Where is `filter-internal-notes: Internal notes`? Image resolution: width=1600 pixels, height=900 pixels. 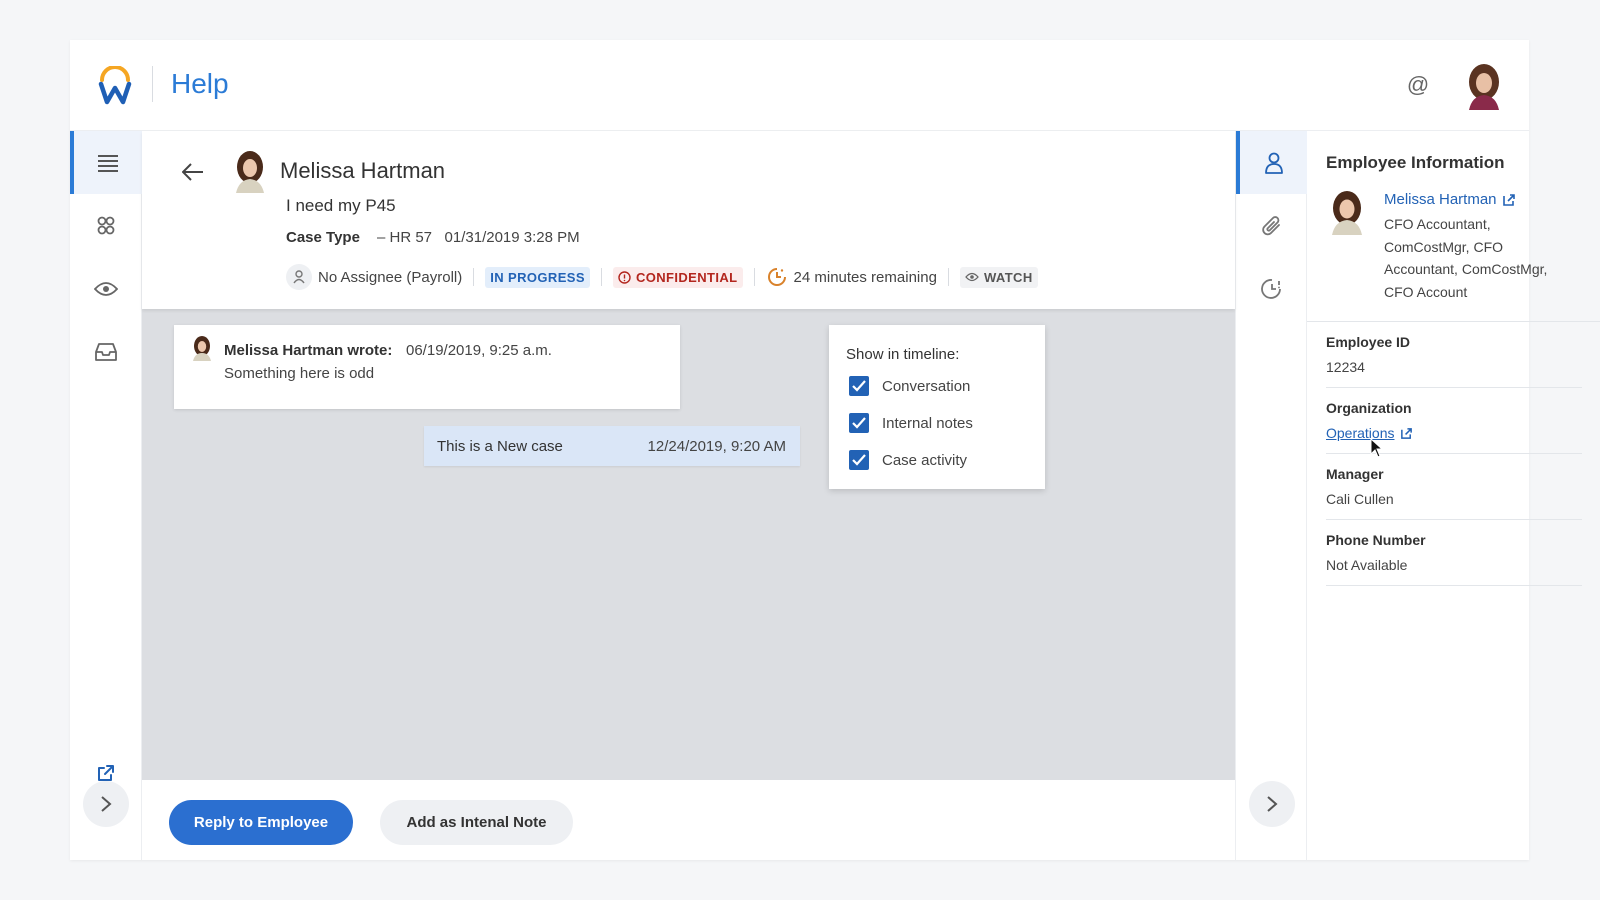 filter-internal-notes: Internal notes is located at coordinates (911, 423).